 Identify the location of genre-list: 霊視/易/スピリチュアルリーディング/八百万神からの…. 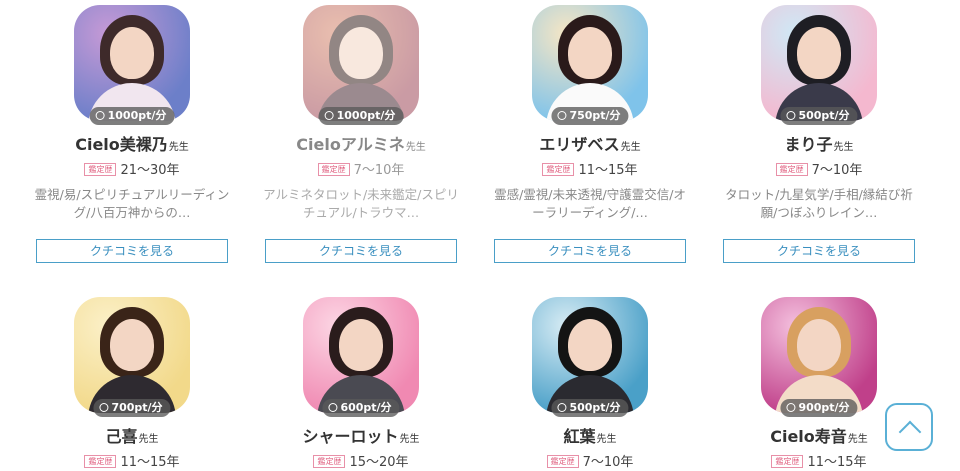
(132, 203).